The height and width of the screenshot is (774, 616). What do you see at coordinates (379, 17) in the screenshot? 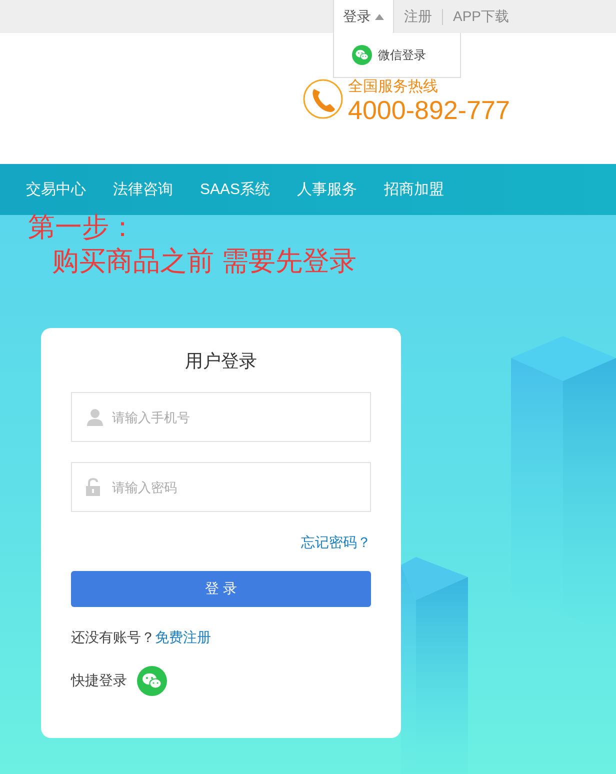
I see `caret-icon` at bounding box center [379, 17].